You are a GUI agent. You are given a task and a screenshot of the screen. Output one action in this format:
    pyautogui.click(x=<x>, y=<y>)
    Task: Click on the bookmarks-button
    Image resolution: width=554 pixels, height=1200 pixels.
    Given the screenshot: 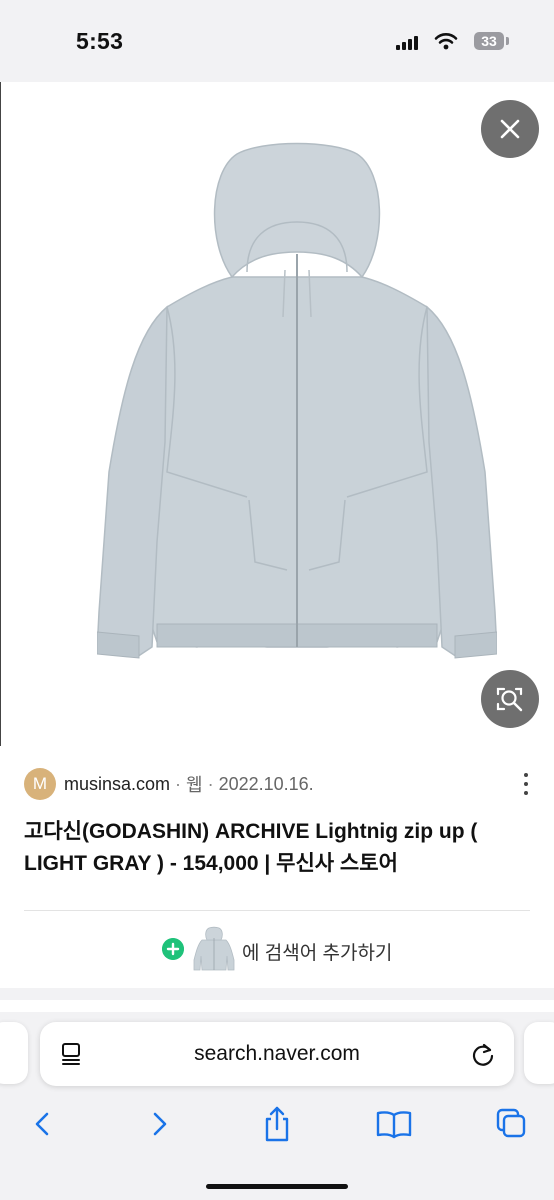 What is the action you would take?
    pyautogui.click(x=394, y=1124)
    